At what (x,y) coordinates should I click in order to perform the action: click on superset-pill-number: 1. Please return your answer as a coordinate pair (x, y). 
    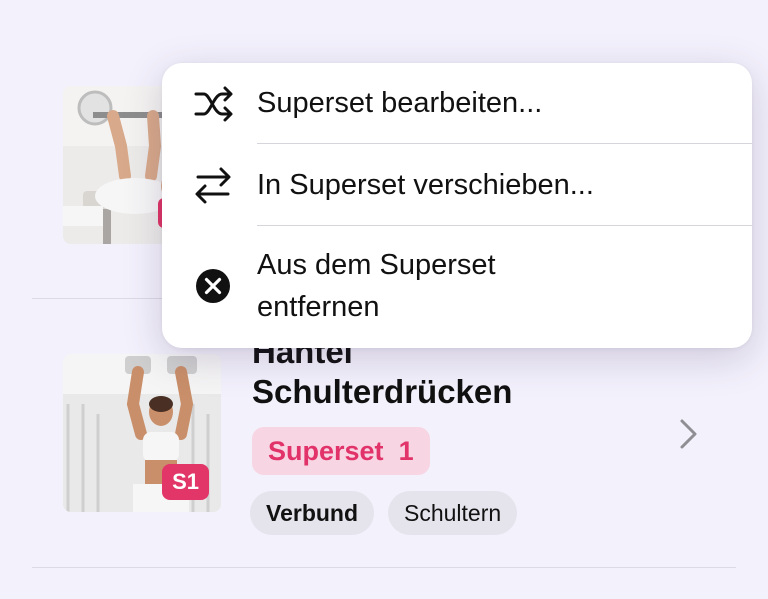
    Looking at the image, I should click on (406, 451).